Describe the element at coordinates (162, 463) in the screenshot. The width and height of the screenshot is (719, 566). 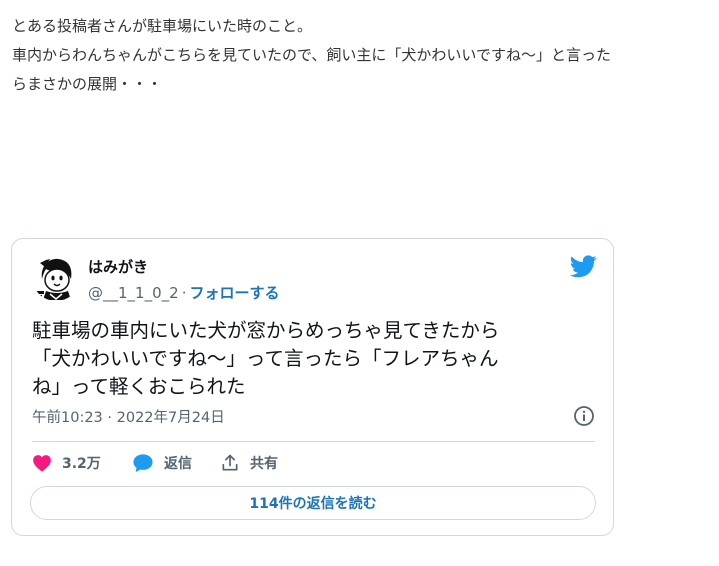
I see `reply-button: 返信` at that location.